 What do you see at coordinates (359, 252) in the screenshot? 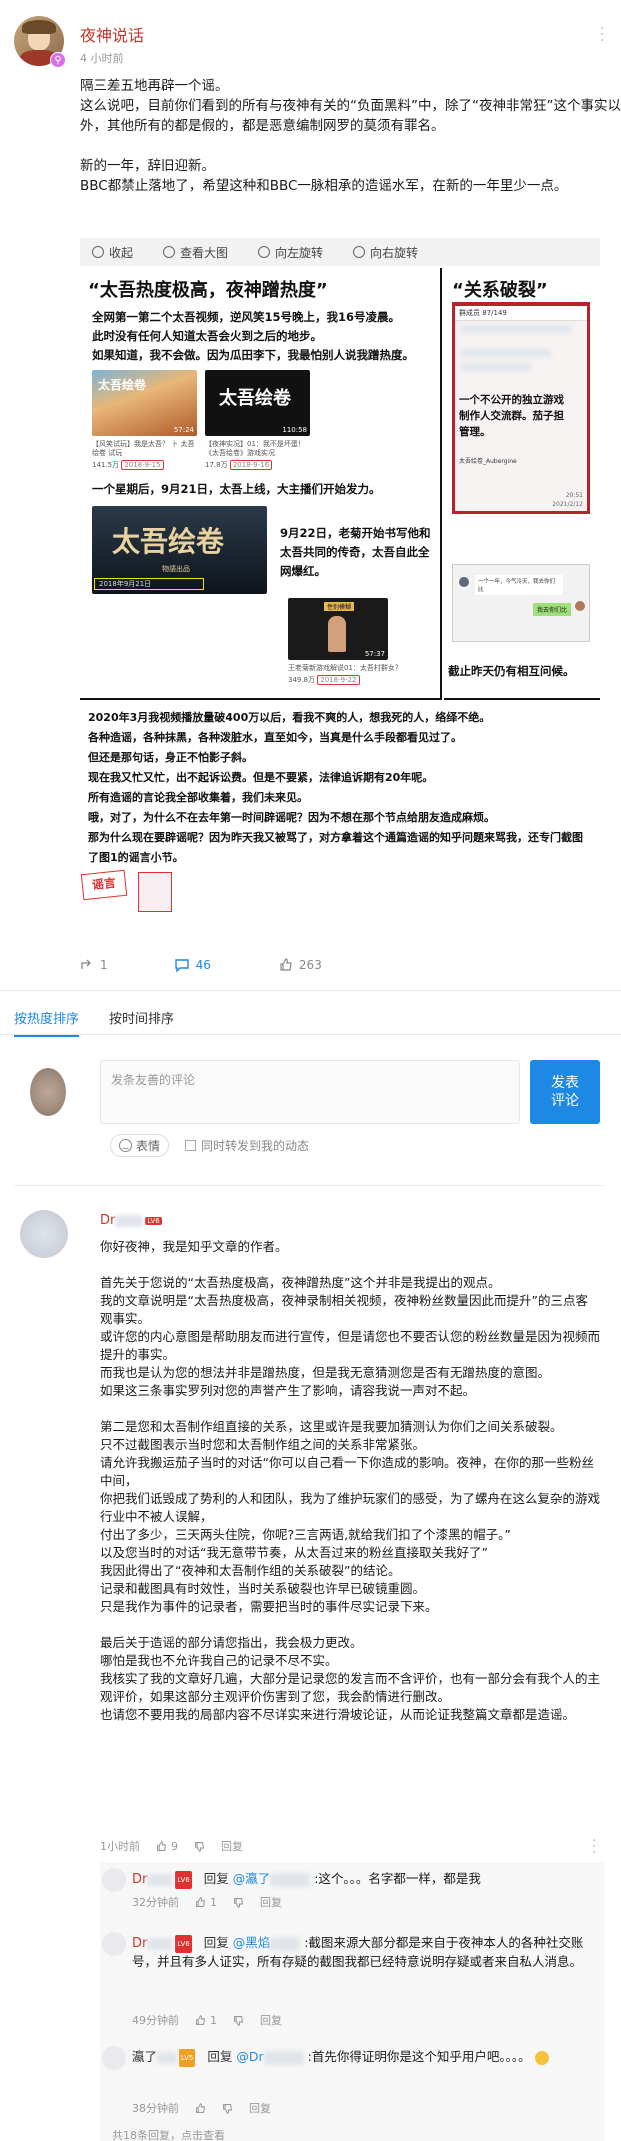
I see `rotate-right-icon` at bounding box center [359, 252].